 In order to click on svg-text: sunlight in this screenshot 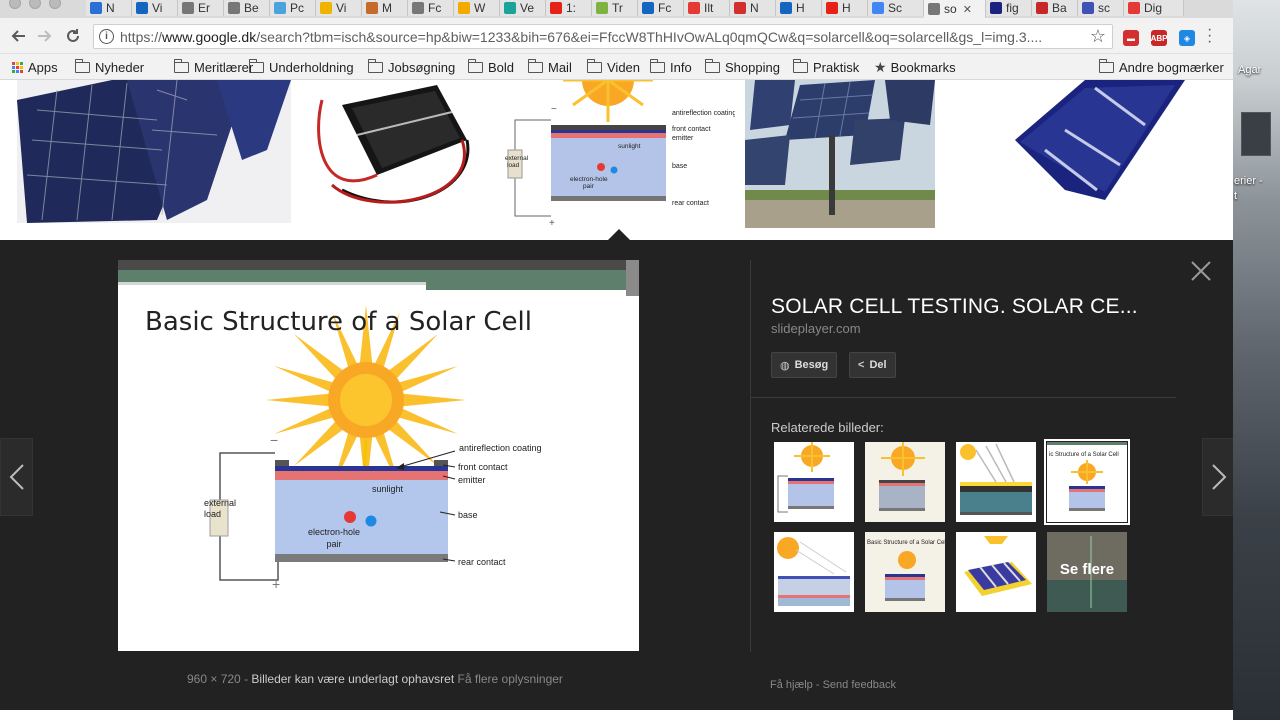, I will do `click(629, 146)`.